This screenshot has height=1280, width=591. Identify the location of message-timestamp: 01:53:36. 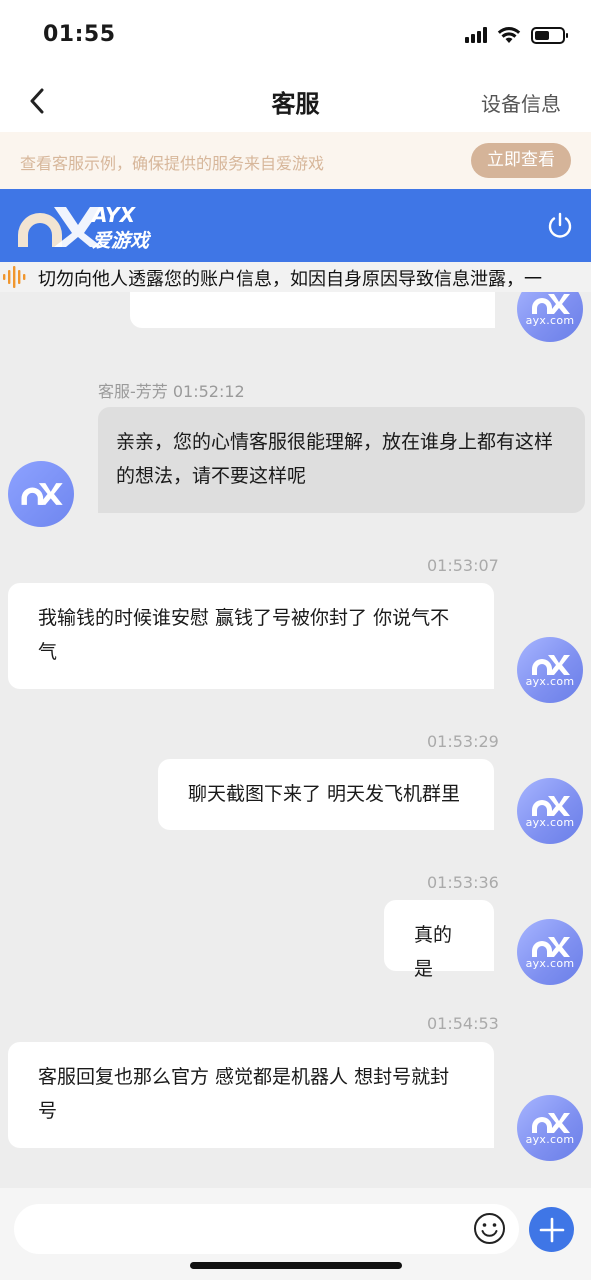
(463, 882).